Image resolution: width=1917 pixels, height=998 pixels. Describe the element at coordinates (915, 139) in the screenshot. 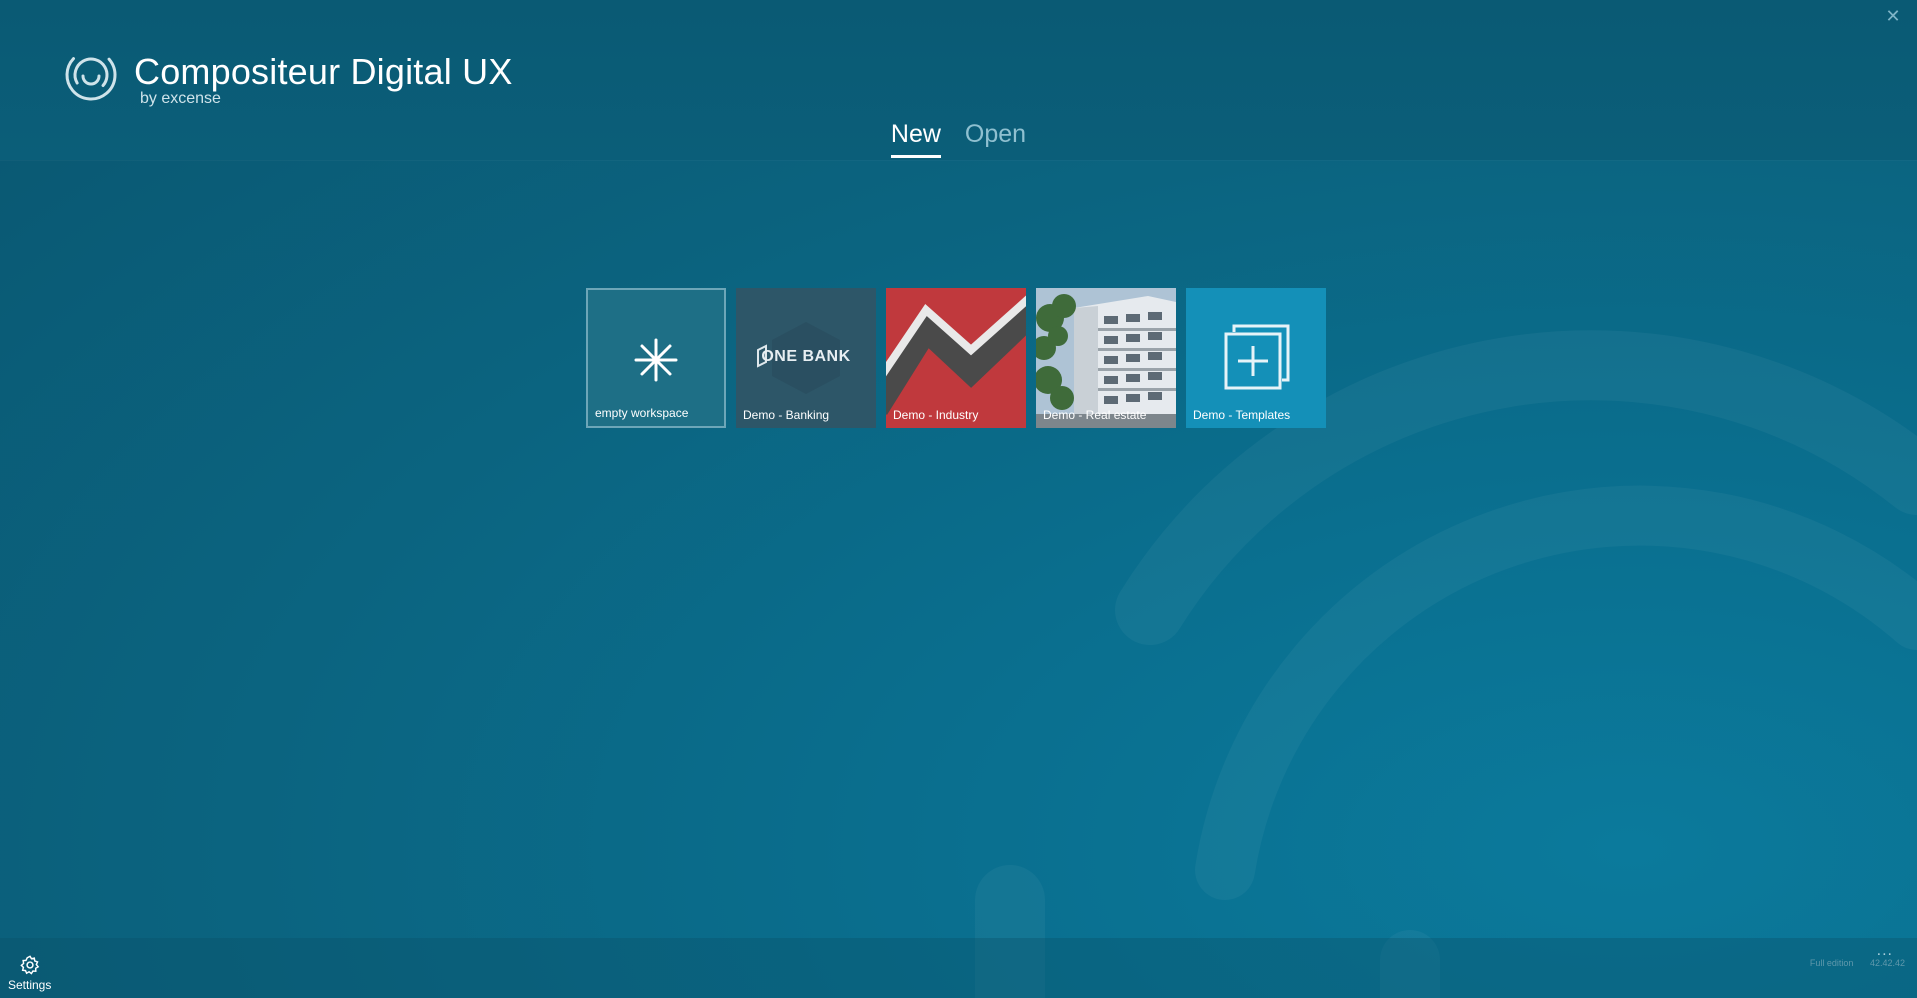

I see `tab-new: New` at that location.